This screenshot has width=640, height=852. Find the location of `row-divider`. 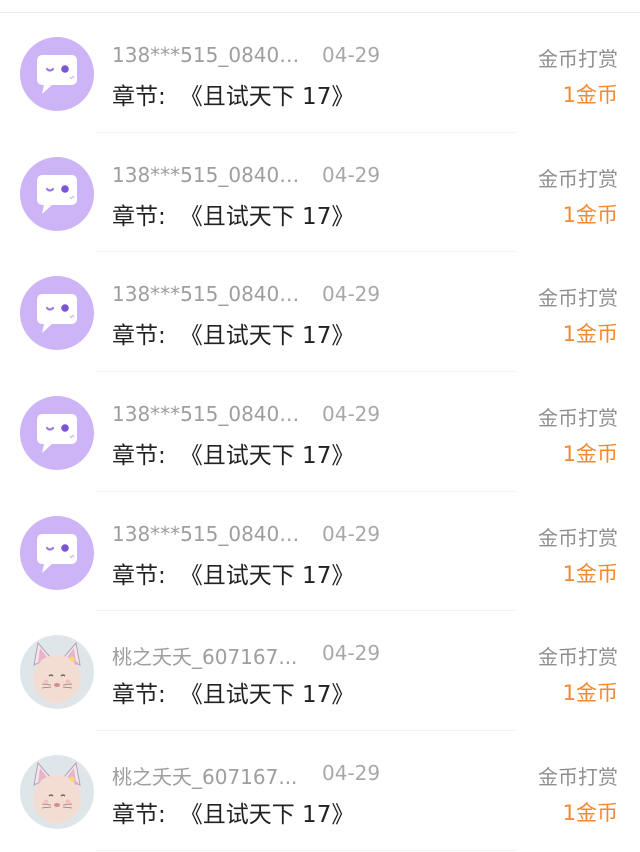

row-divider is located at coordinates (305, 850).